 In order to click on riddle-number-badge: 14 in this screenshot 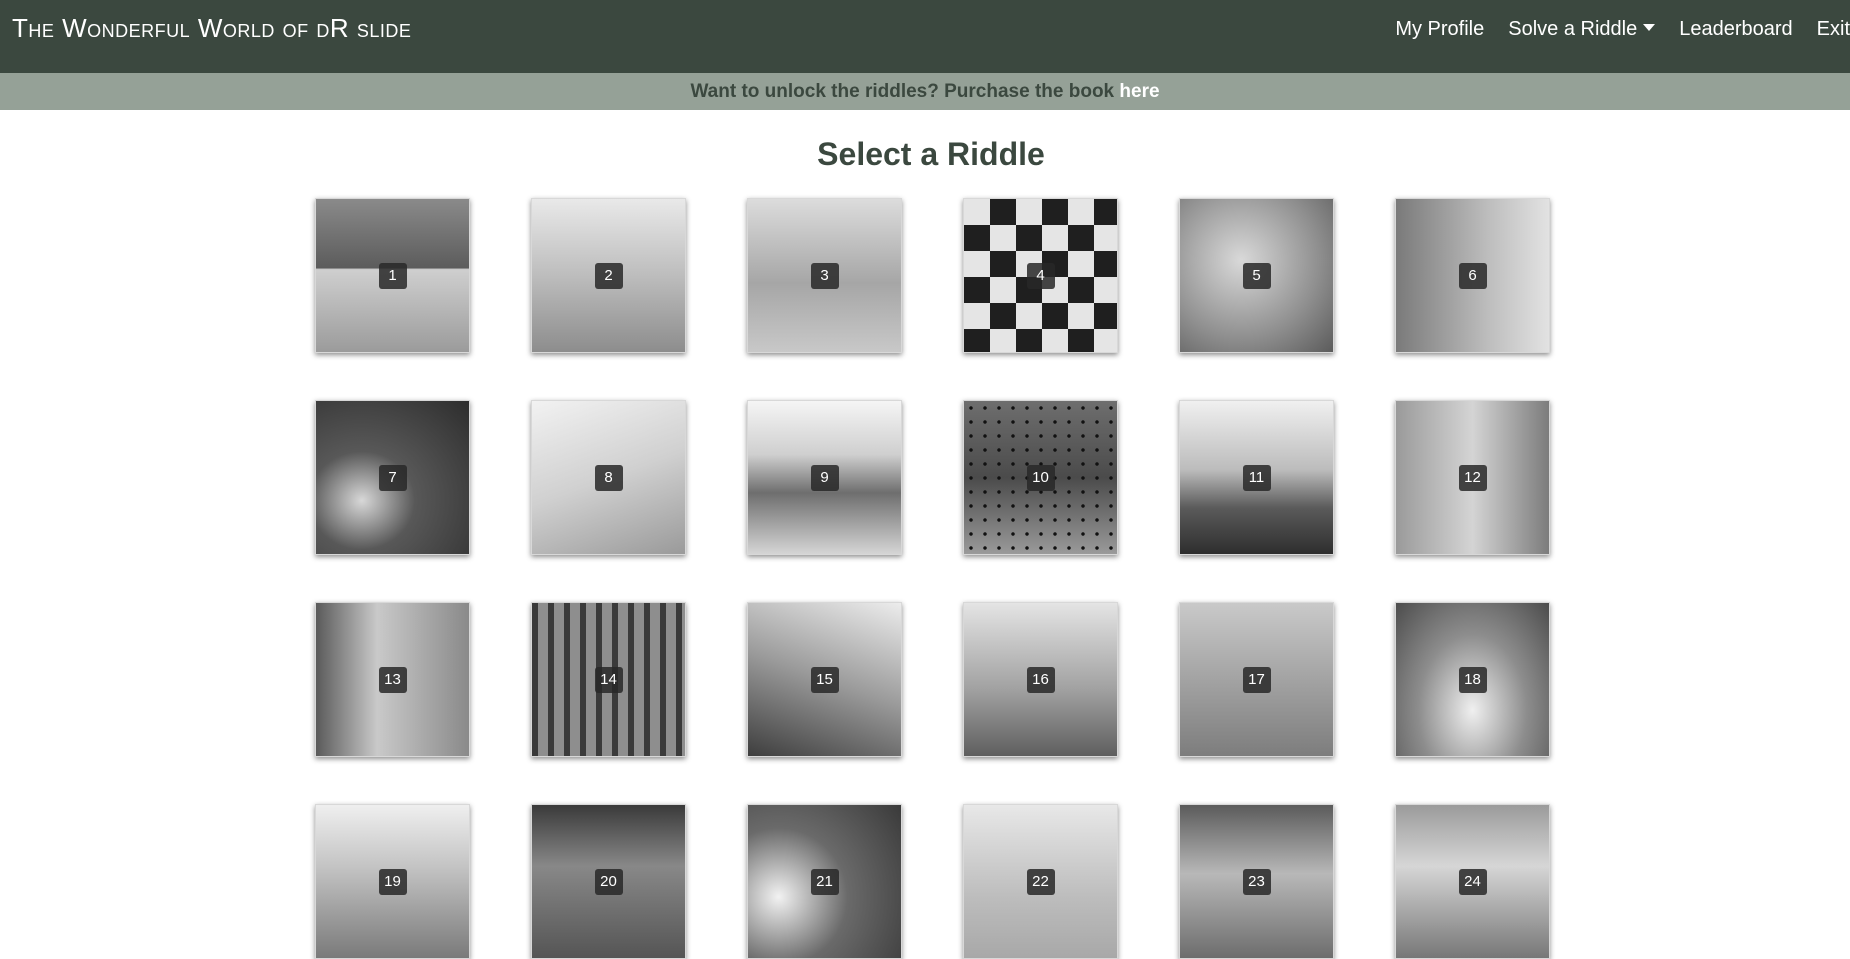, I will do `click(608, 679)`.